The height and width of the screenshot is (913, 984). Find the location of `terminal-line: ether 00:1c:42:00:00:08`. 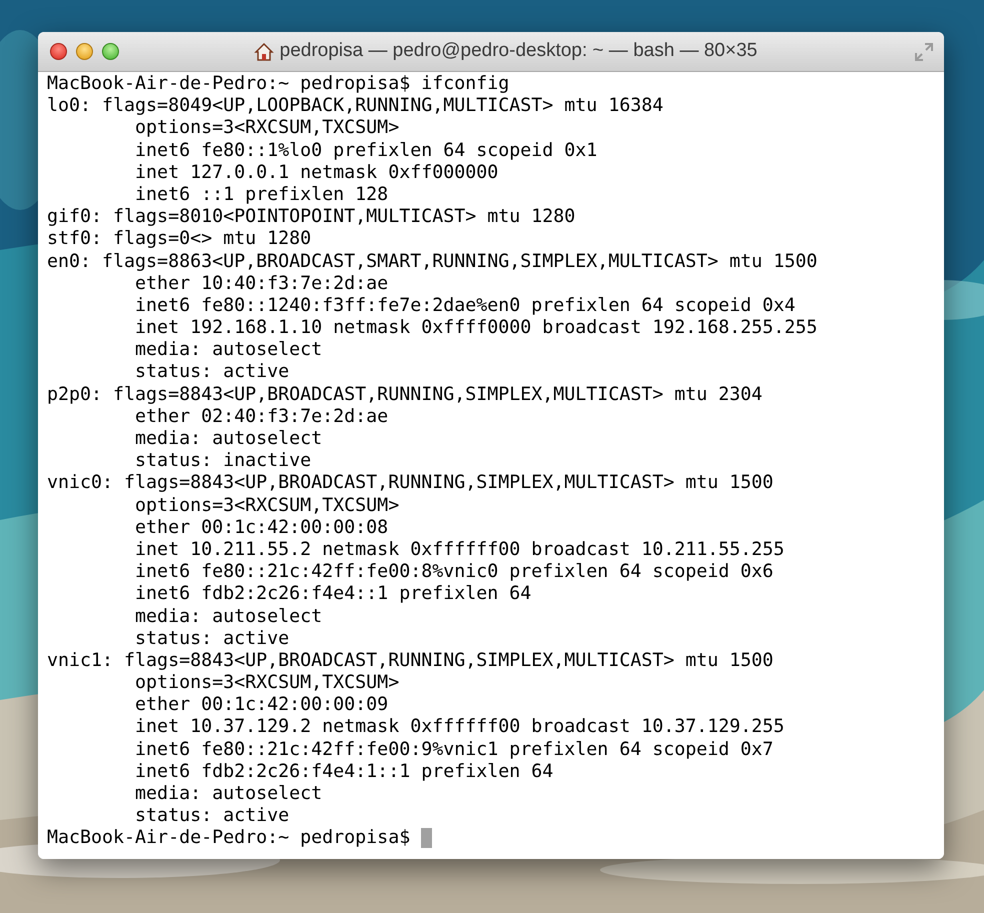

terminal-line: ether 00:1c:42:00:00:08 is located at coordinates (261, 527).